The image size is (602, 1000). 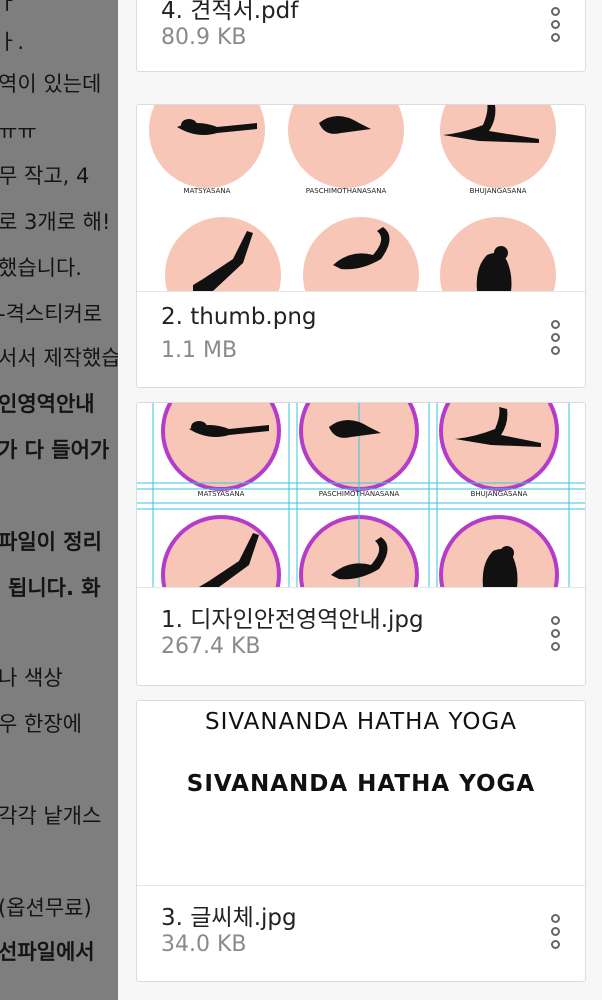 What do you see at coordinates (47, 404) in the screenshot?
I see `doc-line: 인영역안내` at bounding box center [47, 404].